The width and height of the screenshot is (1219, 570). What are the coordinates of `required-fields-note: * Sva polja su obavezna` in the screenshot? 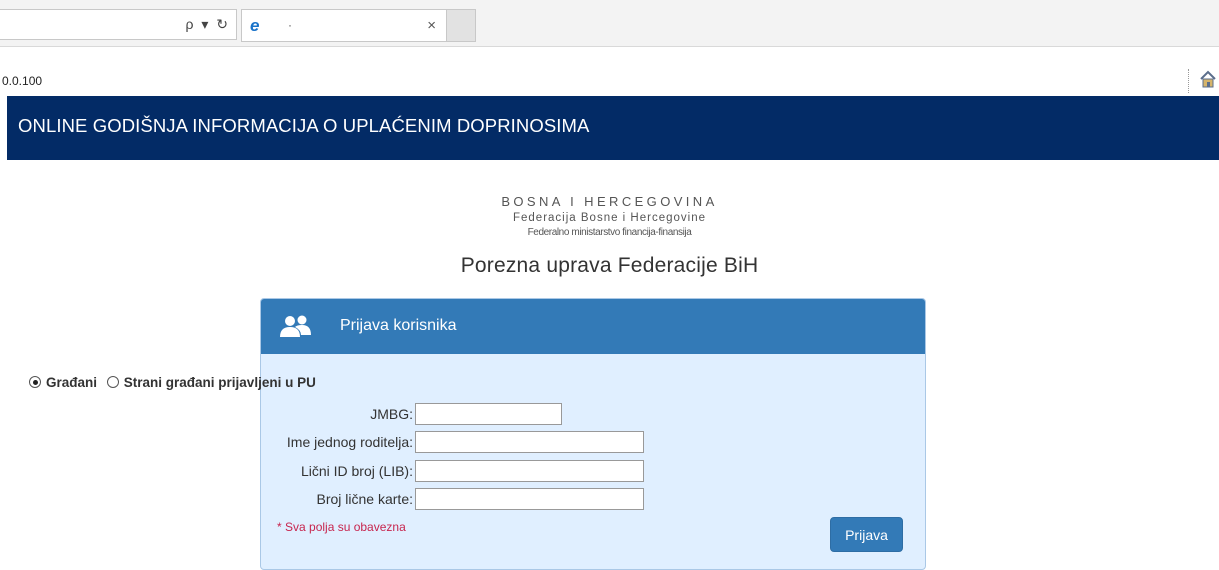 It's located at (341, 527).